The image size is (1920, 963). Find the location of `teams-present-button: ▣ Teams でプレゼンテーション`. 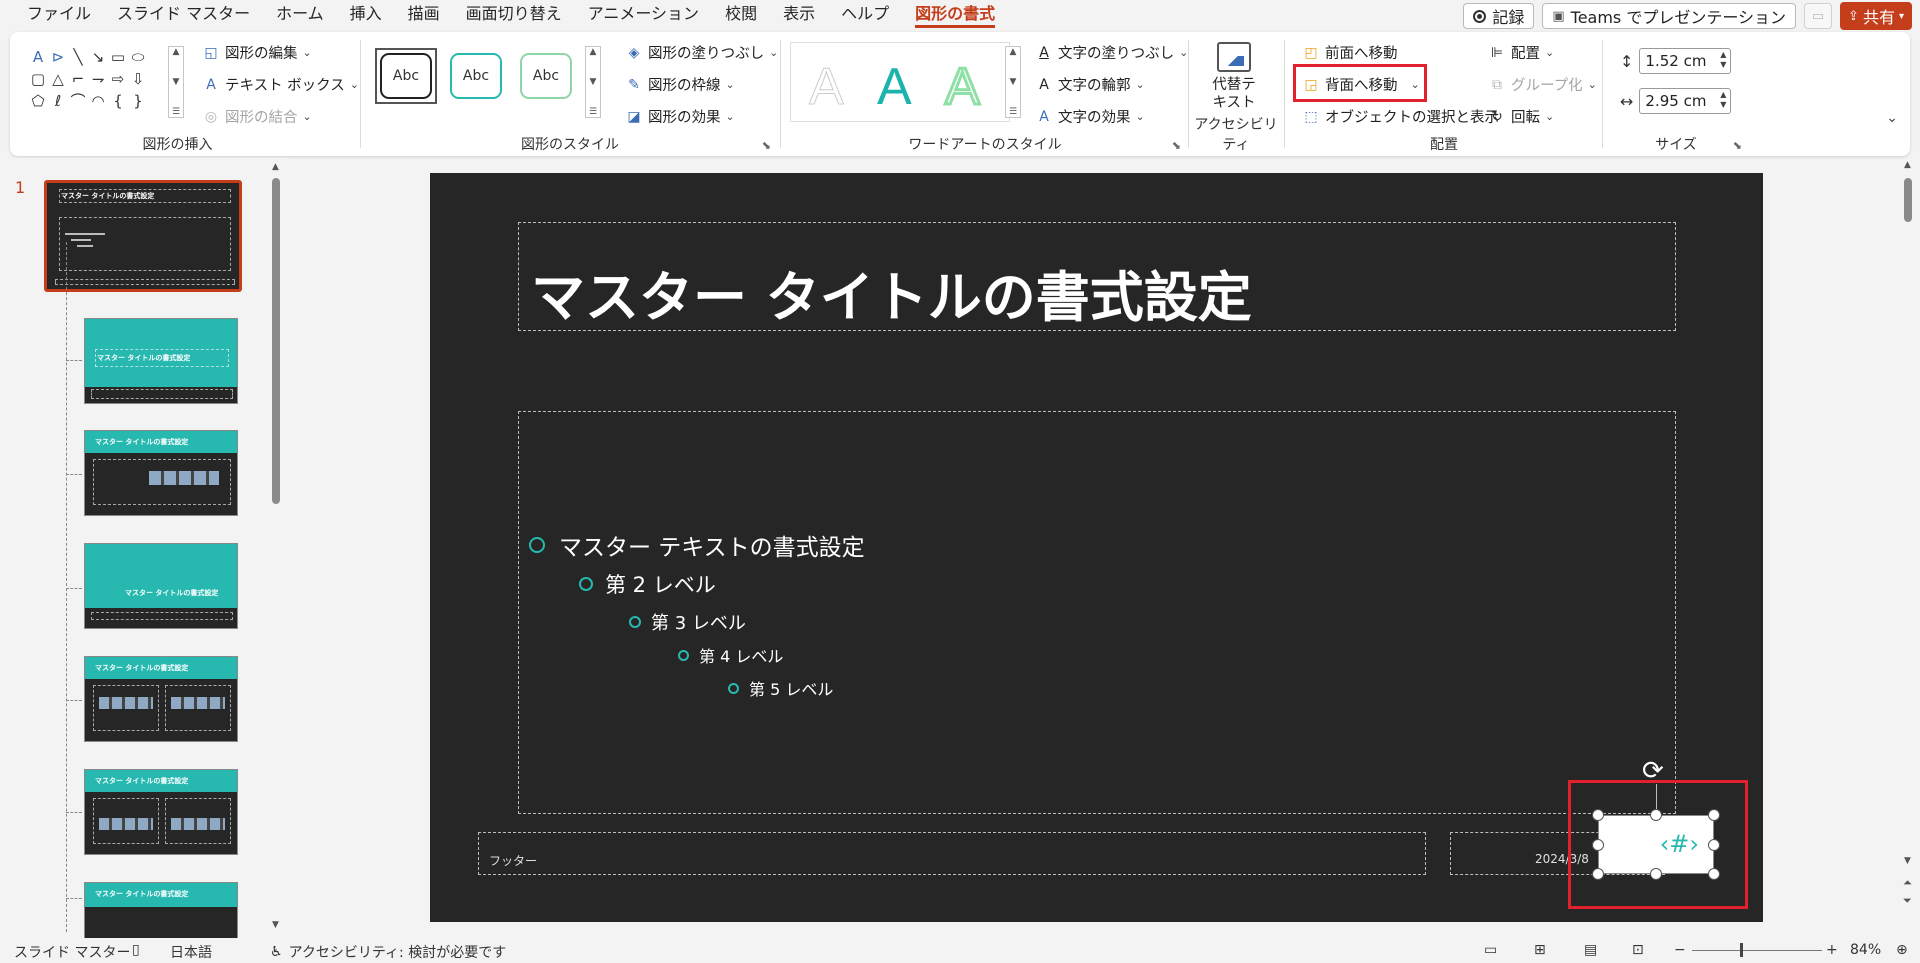

teams-present-button: ▣ Teams でプレゼンテーション is located at coordinates (1669, 16).